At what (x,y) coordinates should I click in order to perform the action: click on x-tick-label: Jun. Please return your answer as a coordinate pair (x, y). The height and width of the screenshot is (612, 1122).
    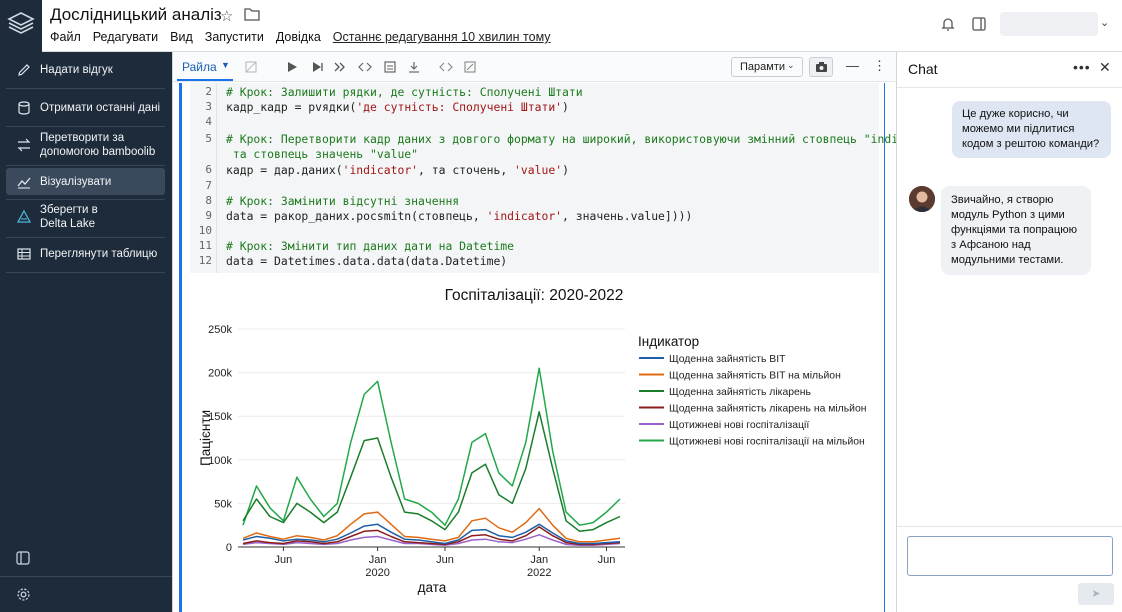
    Looking at the image, I should click on (284, 560).